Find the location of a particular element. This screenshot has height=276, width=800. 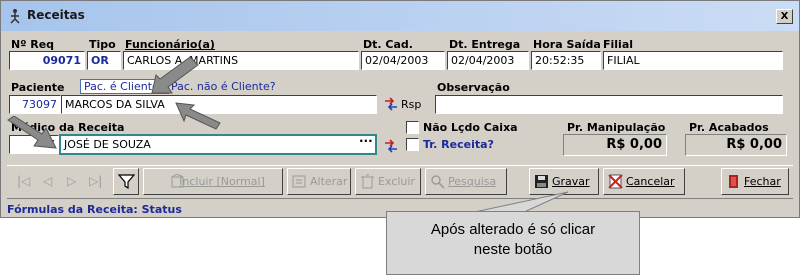

formulas-section-label: Fórmulas da Receita: Status is located at coordinates (94, 209).